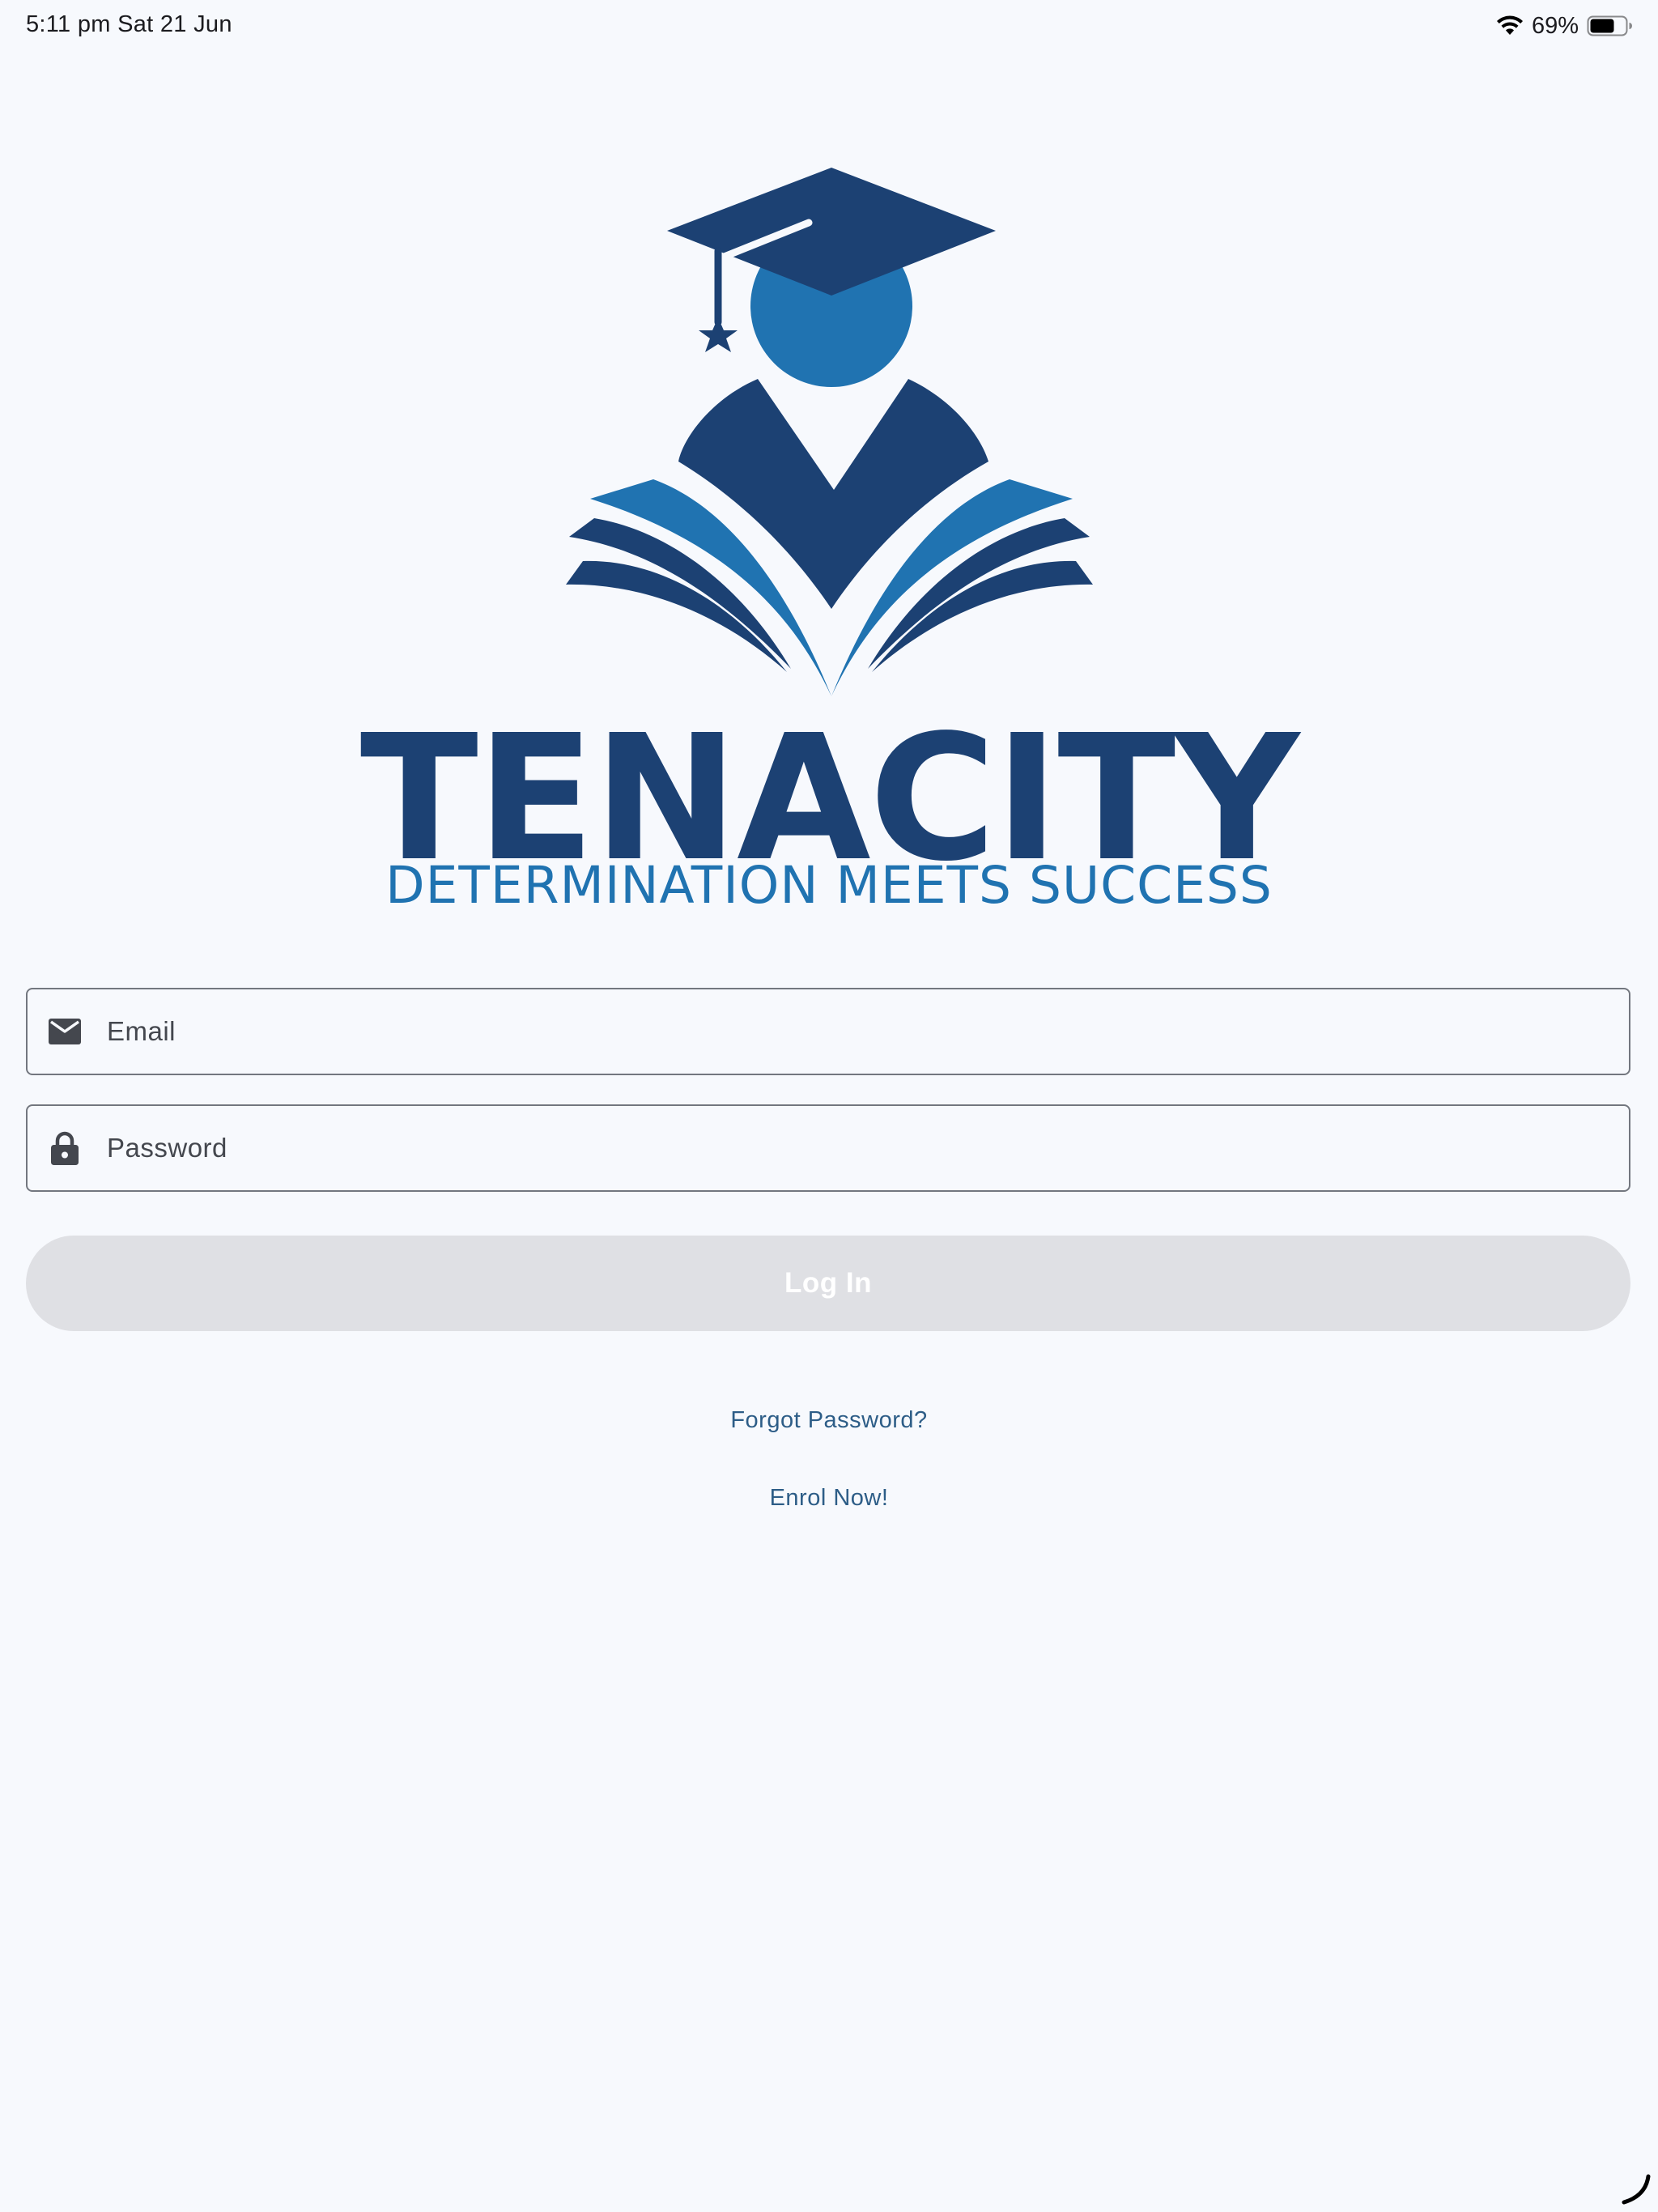  What do you see at coordinates (829, 1421) in the screenshot?
I see `forgot-password-link: Forgot Password?` at bounding box center [829, 1421].